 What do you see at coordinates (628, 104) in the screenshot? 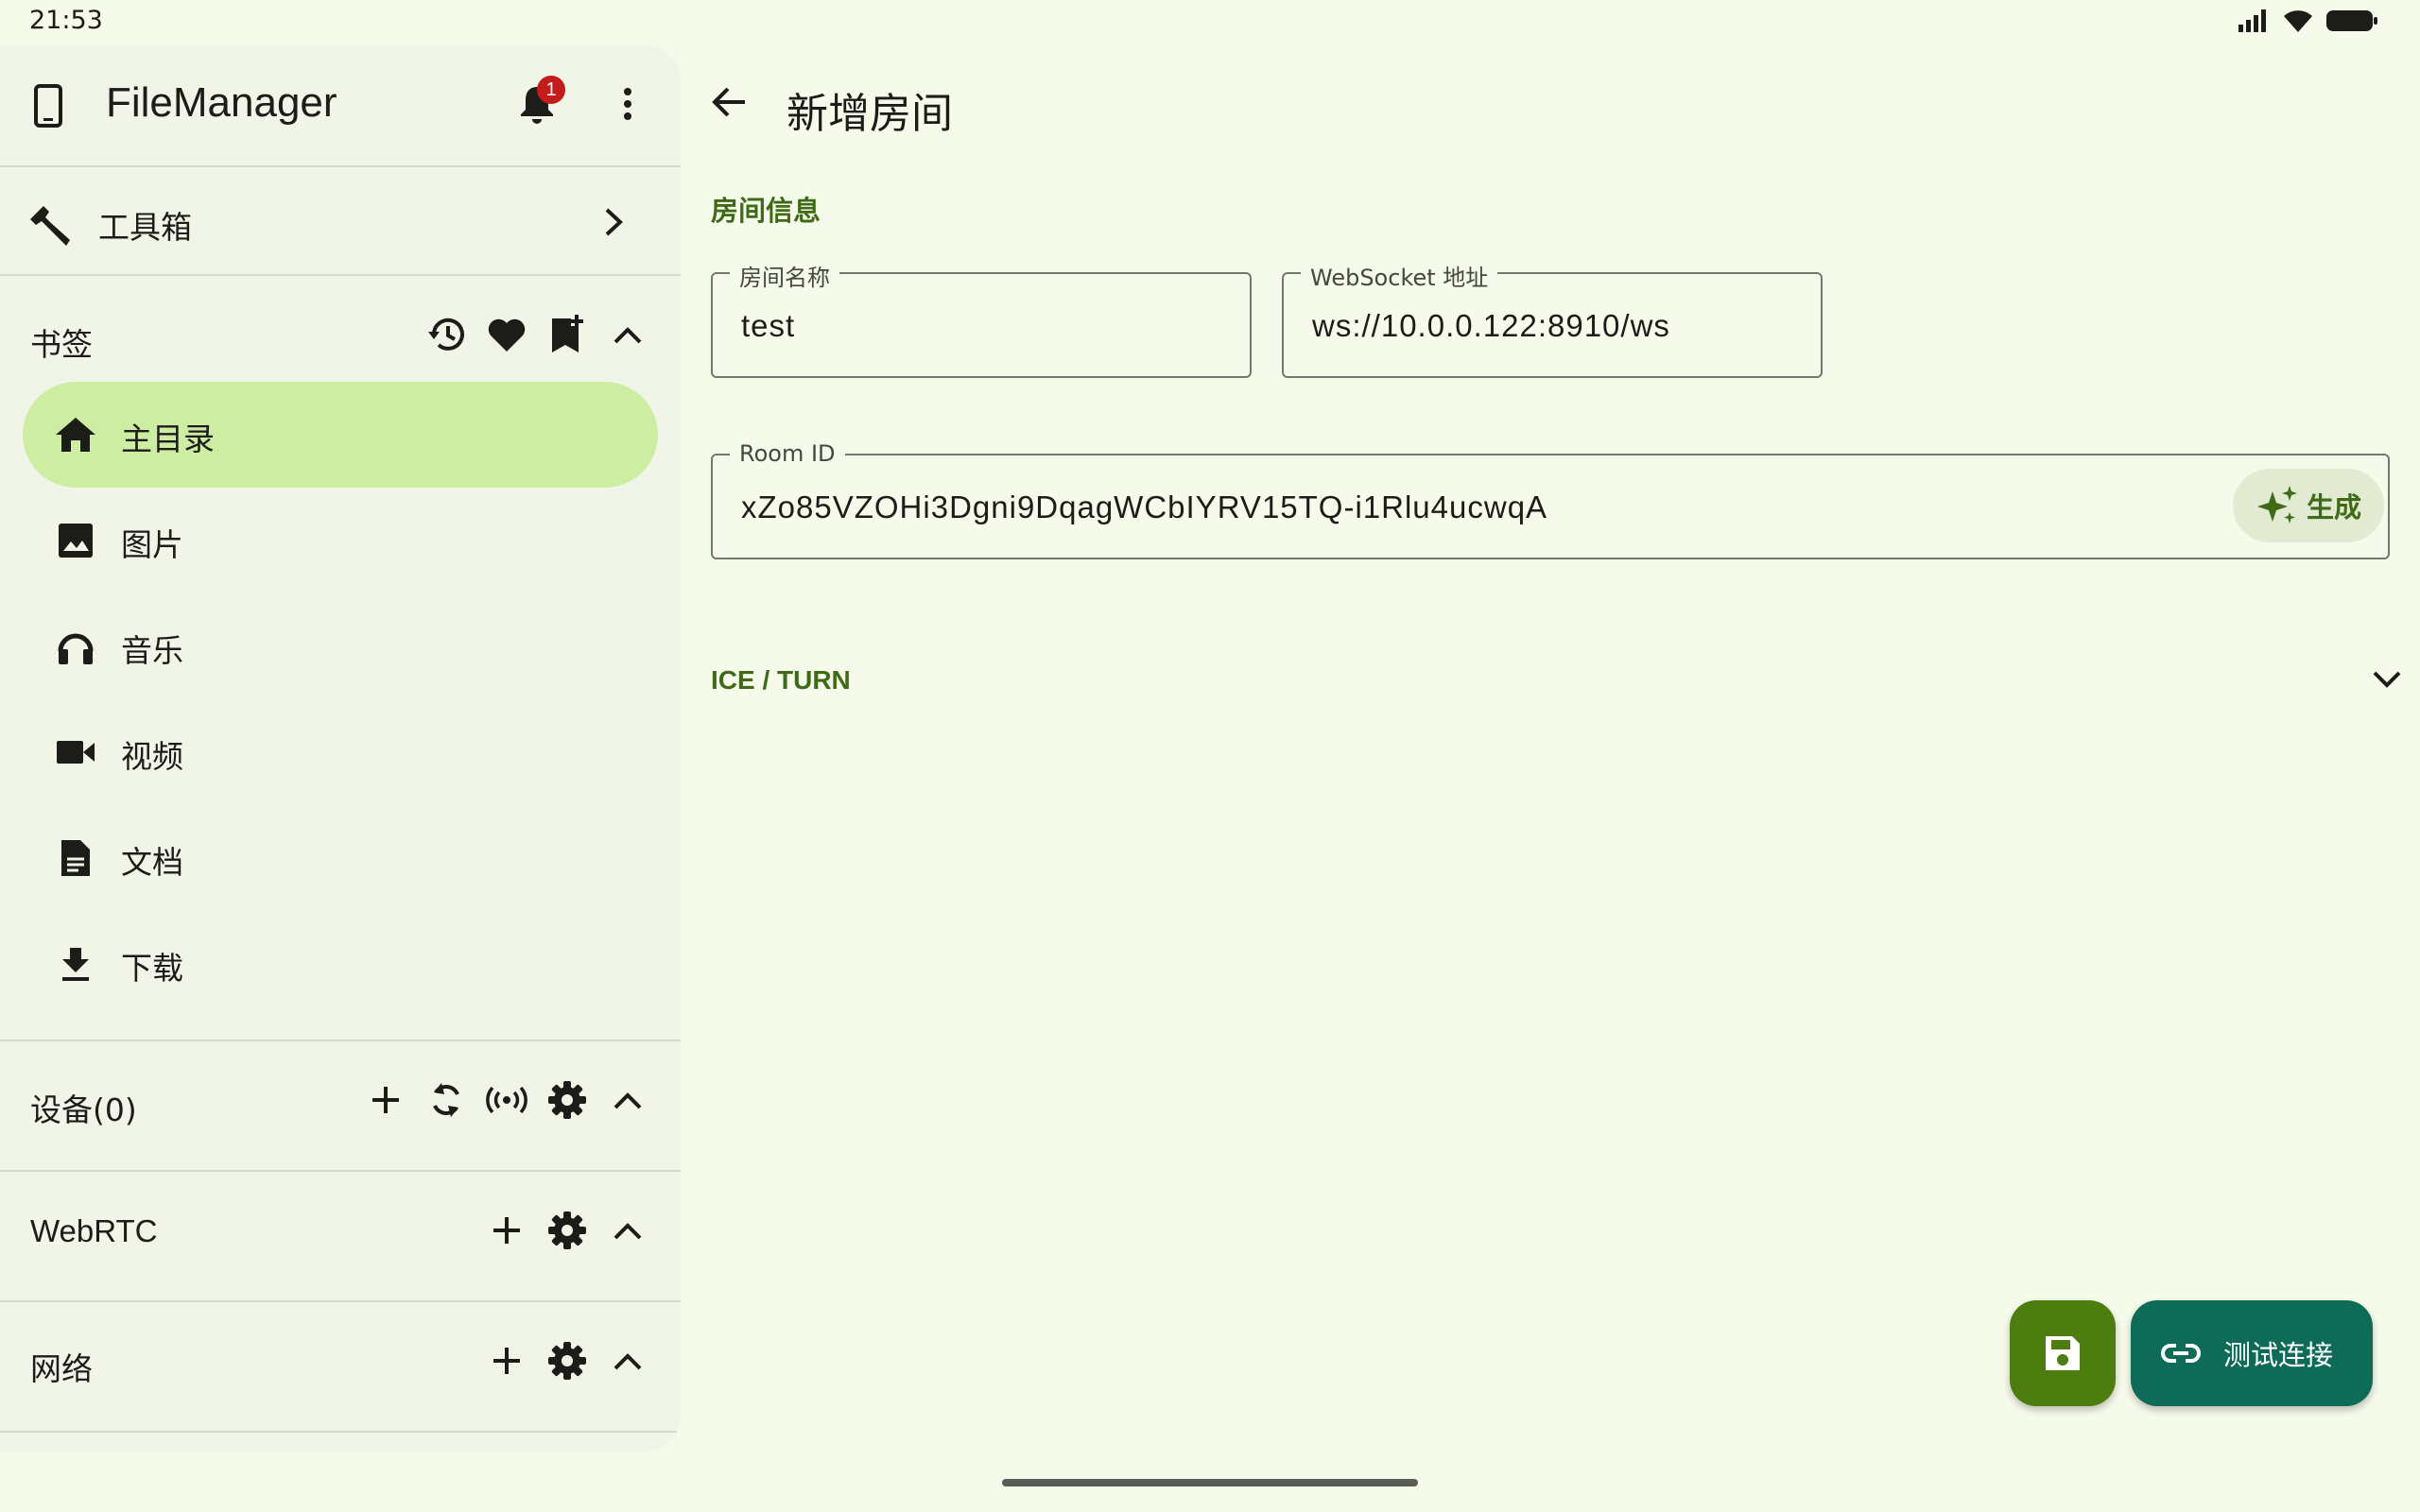
I see `more-vert-icon` at bounding box center [628, 104].